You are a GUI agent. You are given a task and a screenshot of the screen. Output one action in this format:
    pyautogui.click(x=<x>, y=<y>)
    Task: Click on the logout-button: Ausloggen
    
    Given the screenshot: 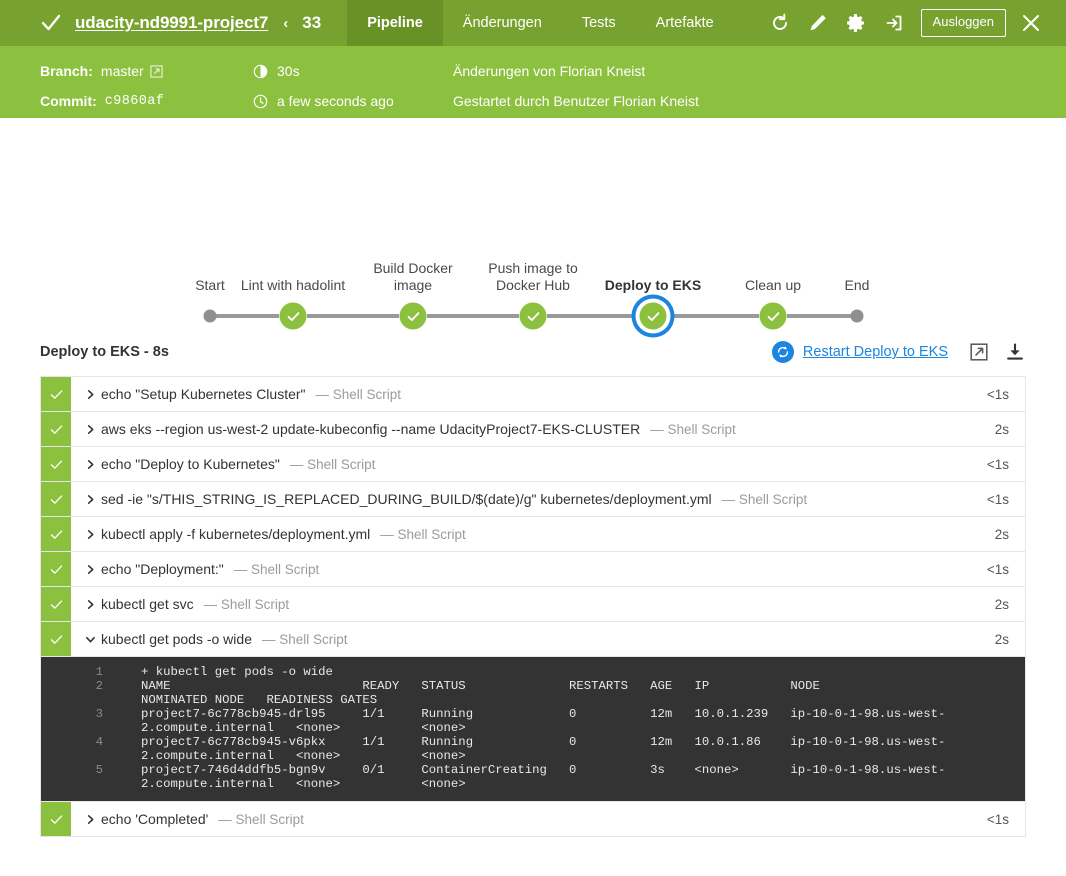 What is the action you would take?
    pyautogui.click(x=963, y=23)
    